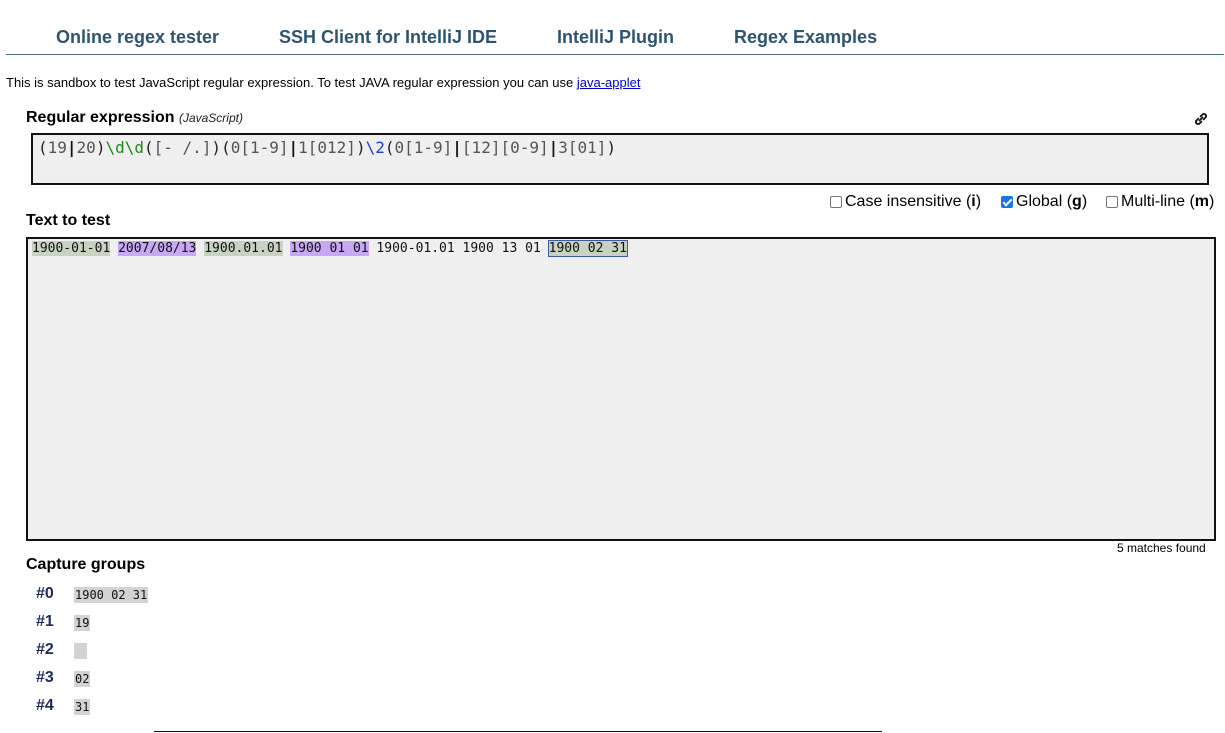  I want to click on capture-group-label: #4, so click(45, 705).